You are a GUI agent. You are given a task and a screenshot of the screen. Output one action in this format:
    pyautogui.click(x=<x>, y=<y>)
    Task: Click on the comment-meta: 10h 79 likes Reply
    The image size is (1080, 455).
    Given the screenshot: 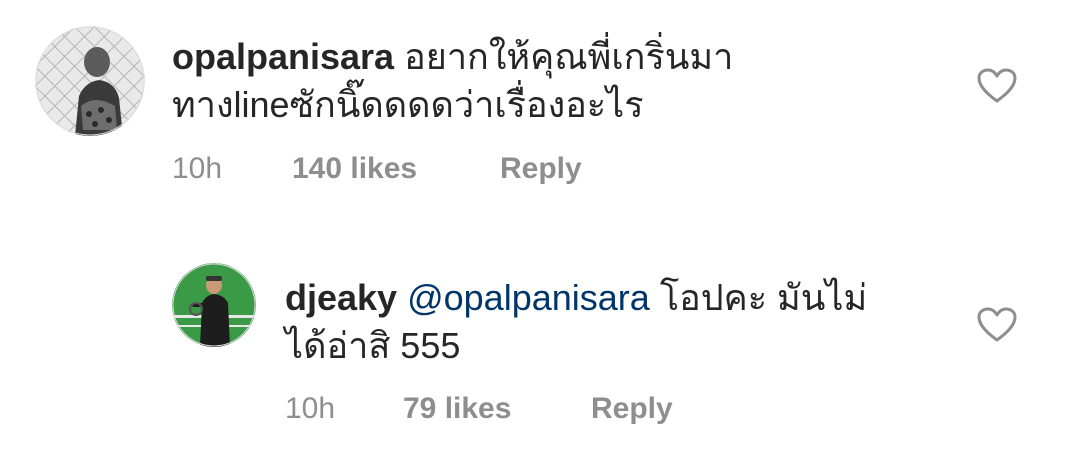 What is the action you would take?
    pyautogui.click(x=535, y=410)
    